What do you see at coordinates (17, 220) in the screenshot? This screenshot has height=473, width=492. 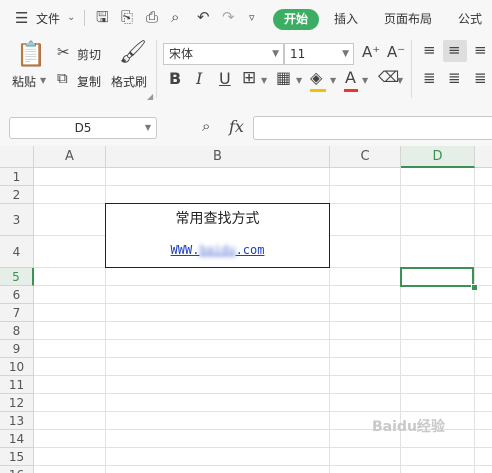 I see `row-header: 3` at bounding box center [17, 220].